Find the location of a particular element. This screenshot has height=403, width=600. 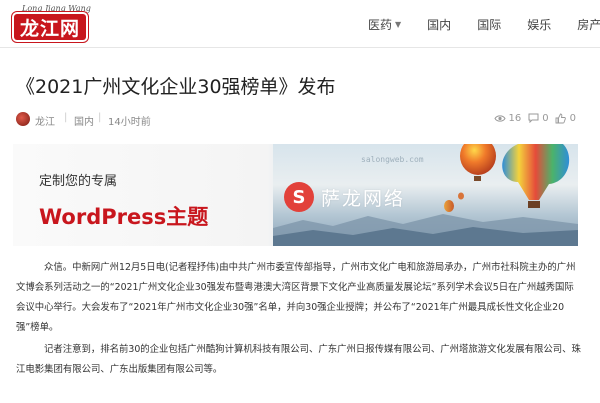

nav-label: 国内 is located at coordinates (439, 24).